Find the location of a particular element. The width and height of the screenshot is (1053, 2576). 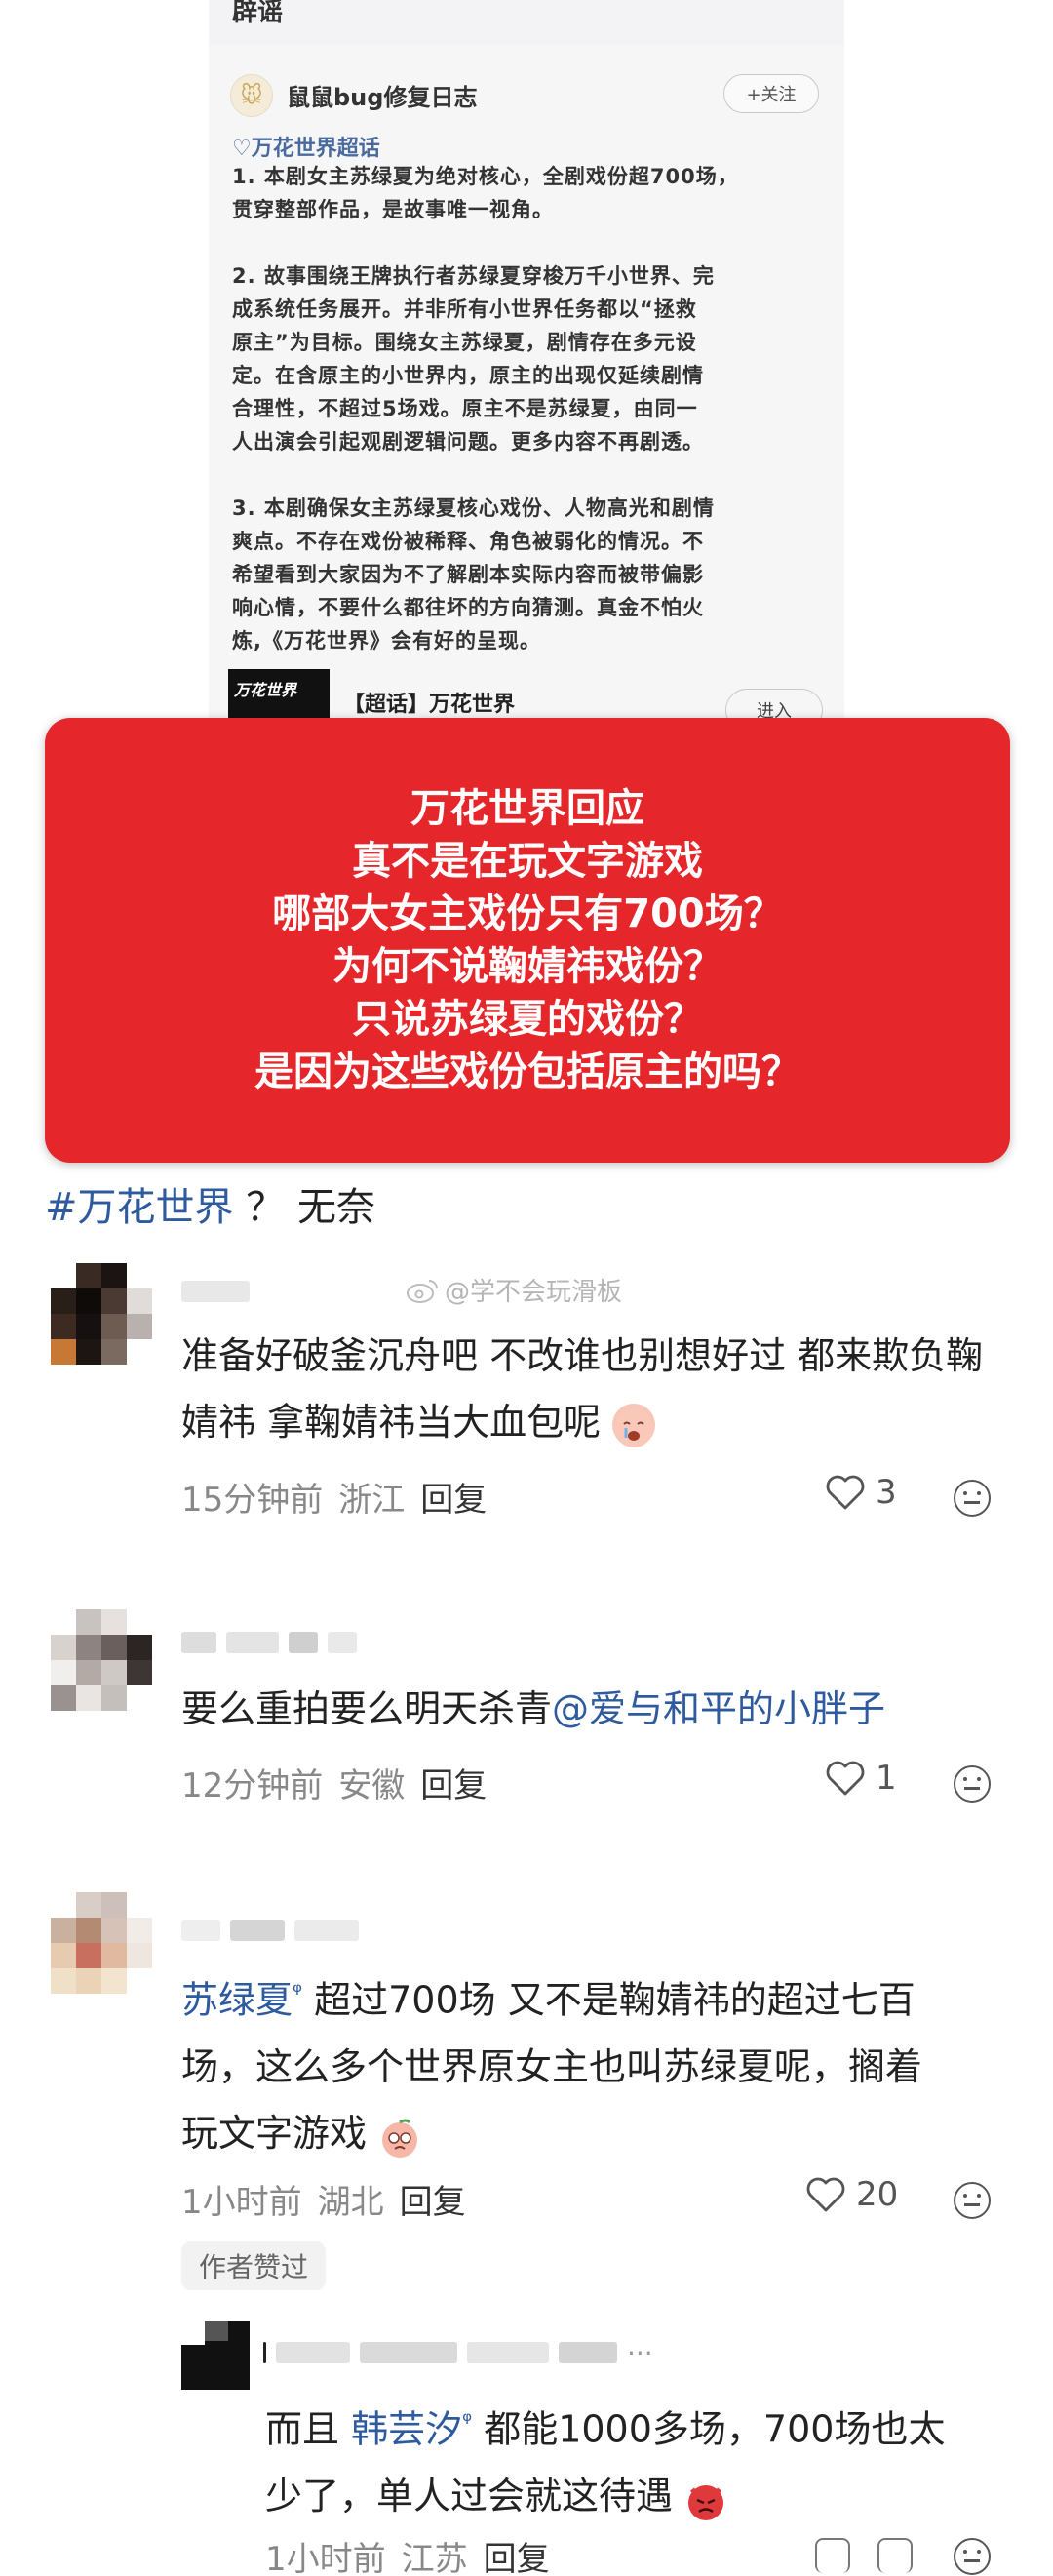

embedded-author-avatar: 🐭 is located at coordinates (251, 95).